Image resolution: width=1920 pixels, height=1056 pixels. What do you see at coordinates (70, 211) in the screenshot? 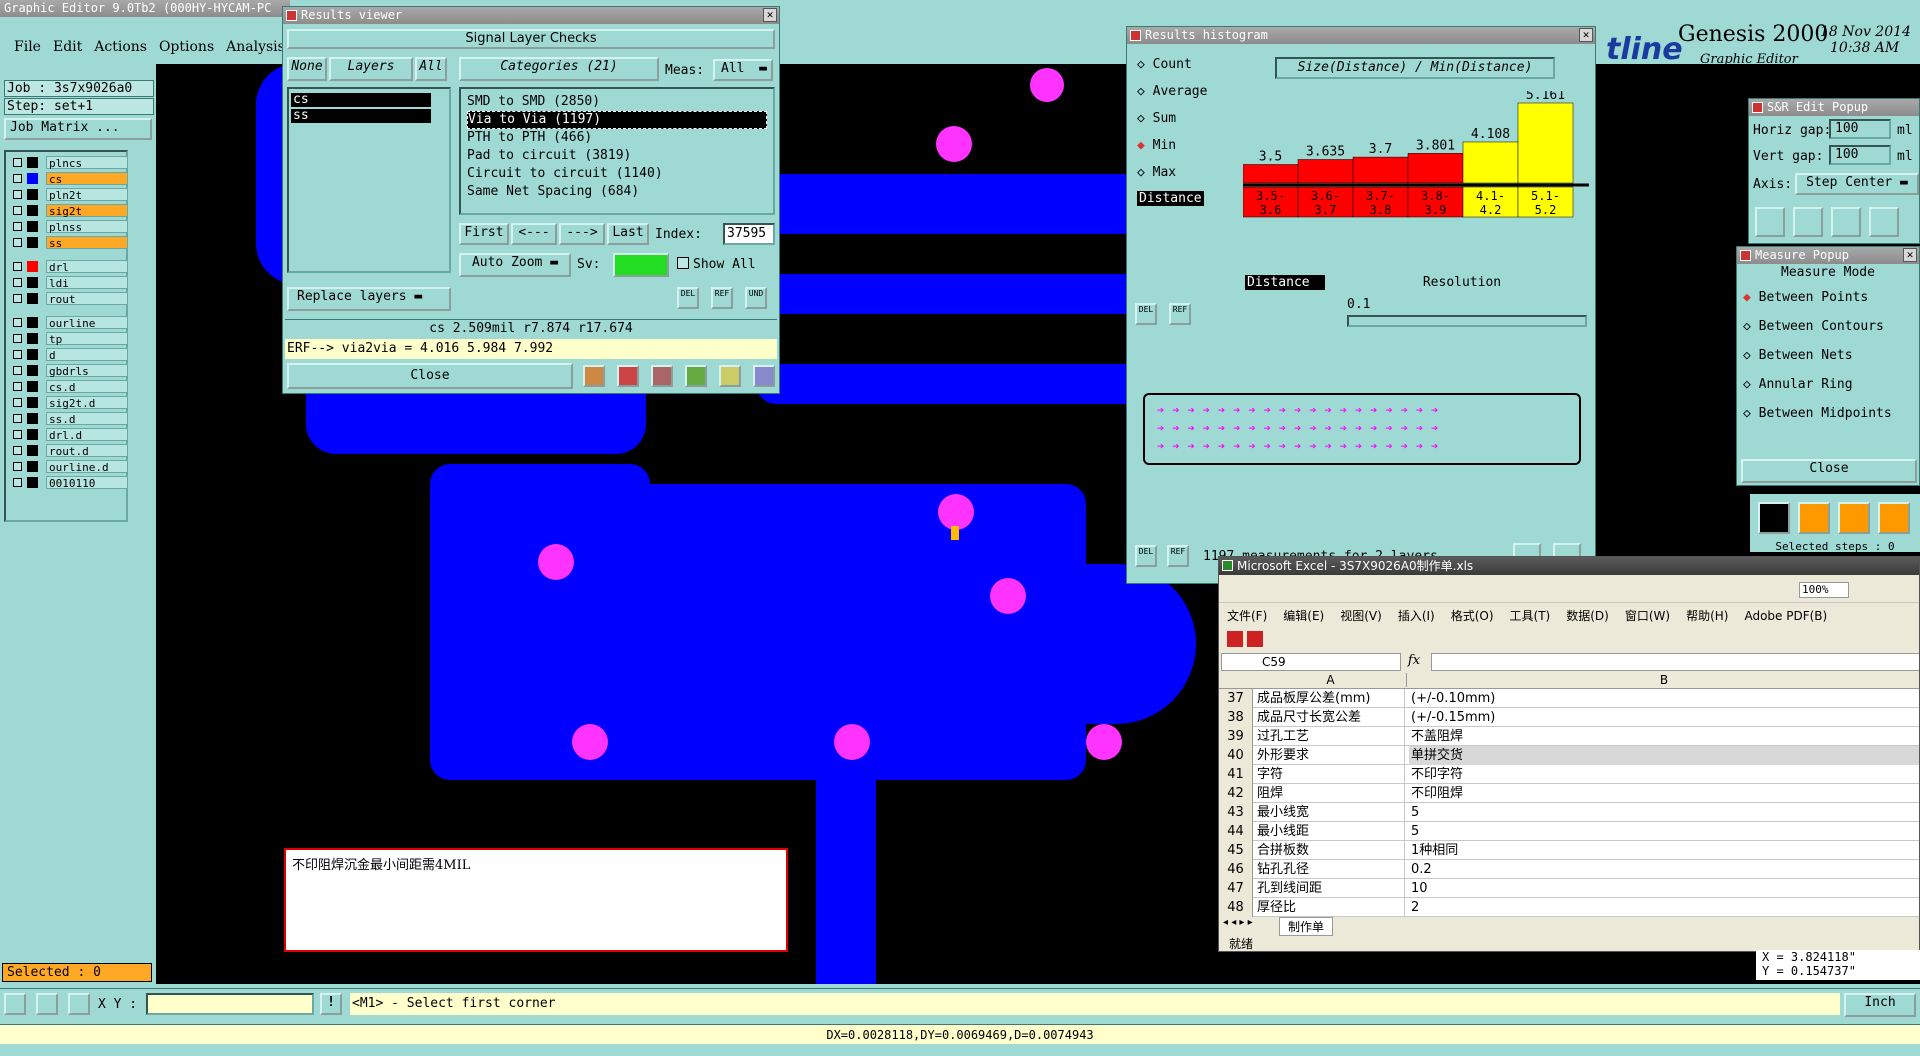
I see `layer-row: sig2t` at bounding box center [70, 211].